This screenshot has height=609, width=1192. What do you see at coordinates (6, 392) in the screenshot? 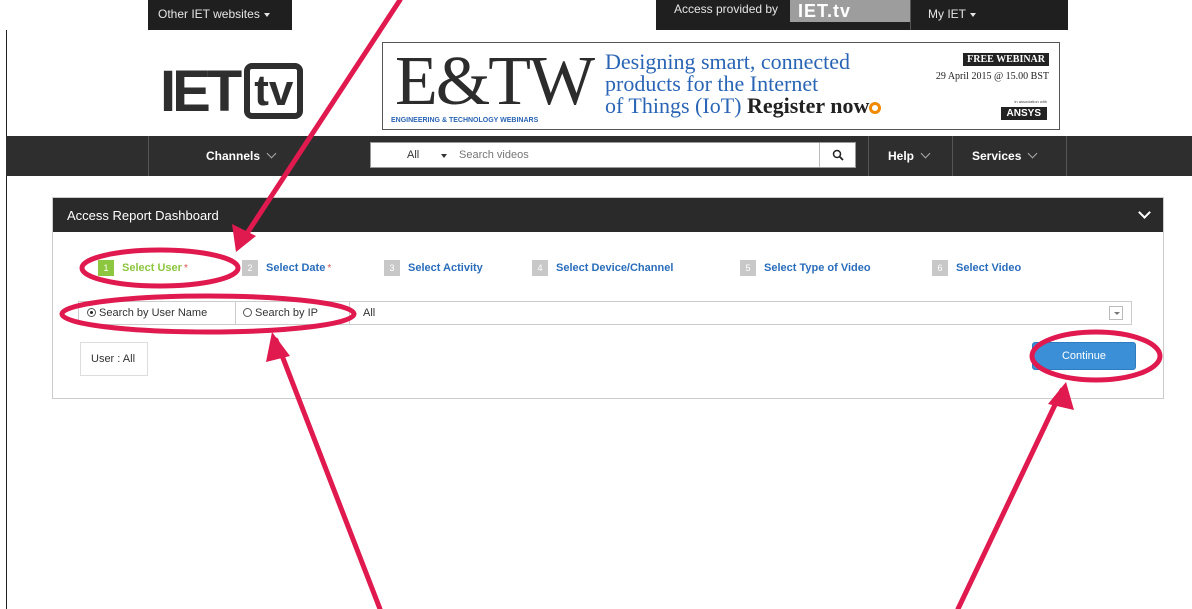
I see `page-edge` at bounding box center [6, 392].